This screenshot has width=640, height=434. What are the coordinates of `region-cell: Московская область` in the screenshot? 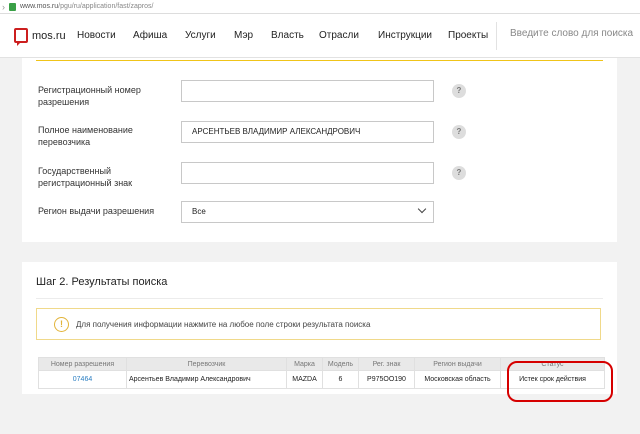 It's located at (457, 379).